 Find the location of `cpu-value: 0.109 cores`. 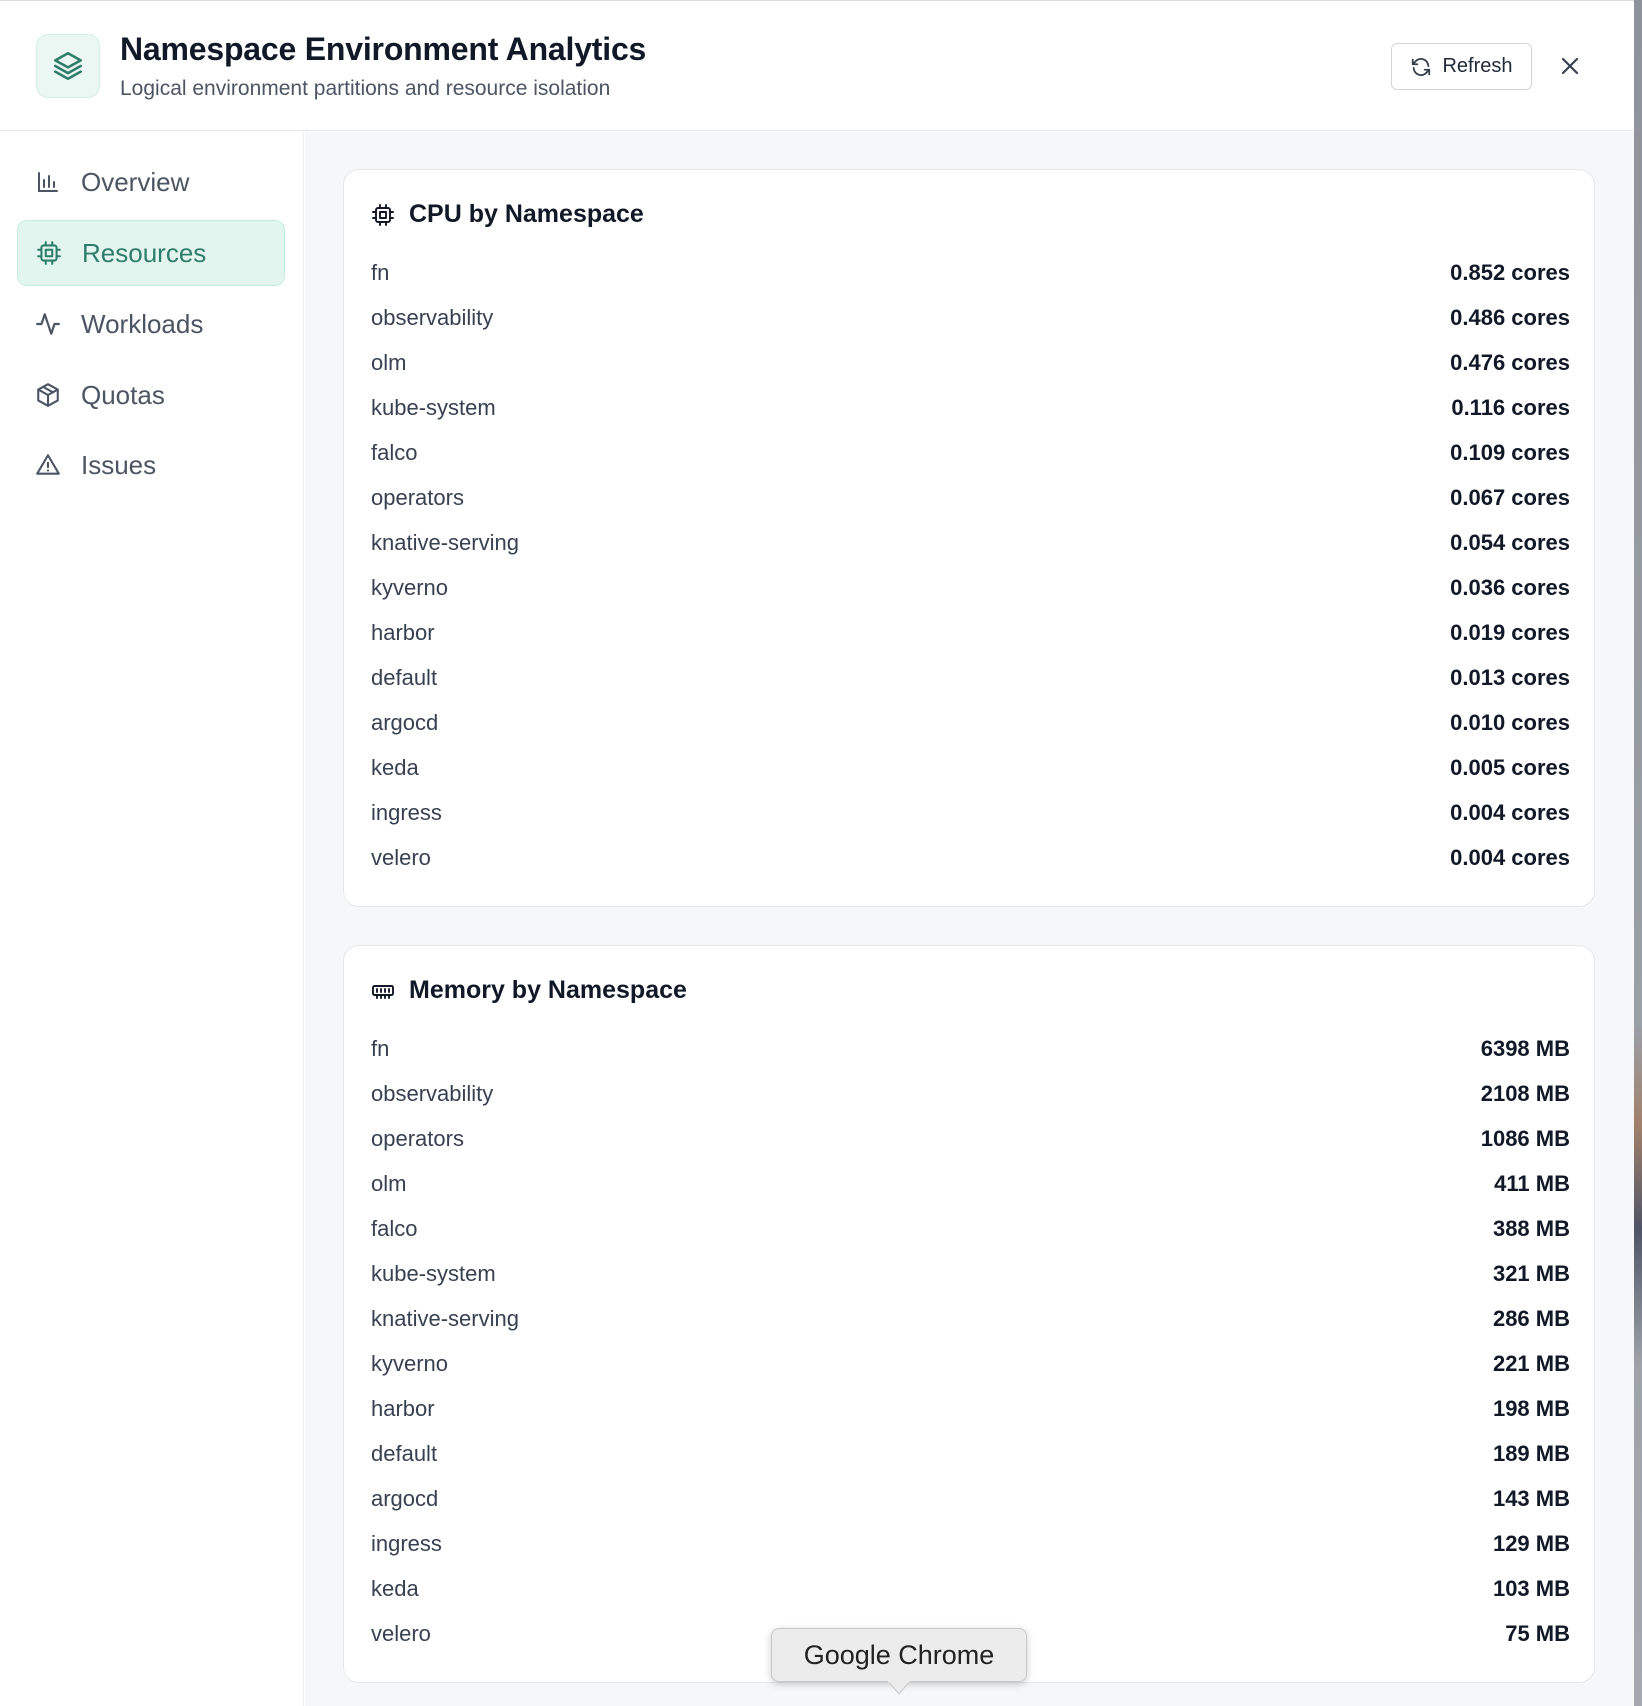

cpu-value: 0.109 cores is located at coordinates (1510, 452).